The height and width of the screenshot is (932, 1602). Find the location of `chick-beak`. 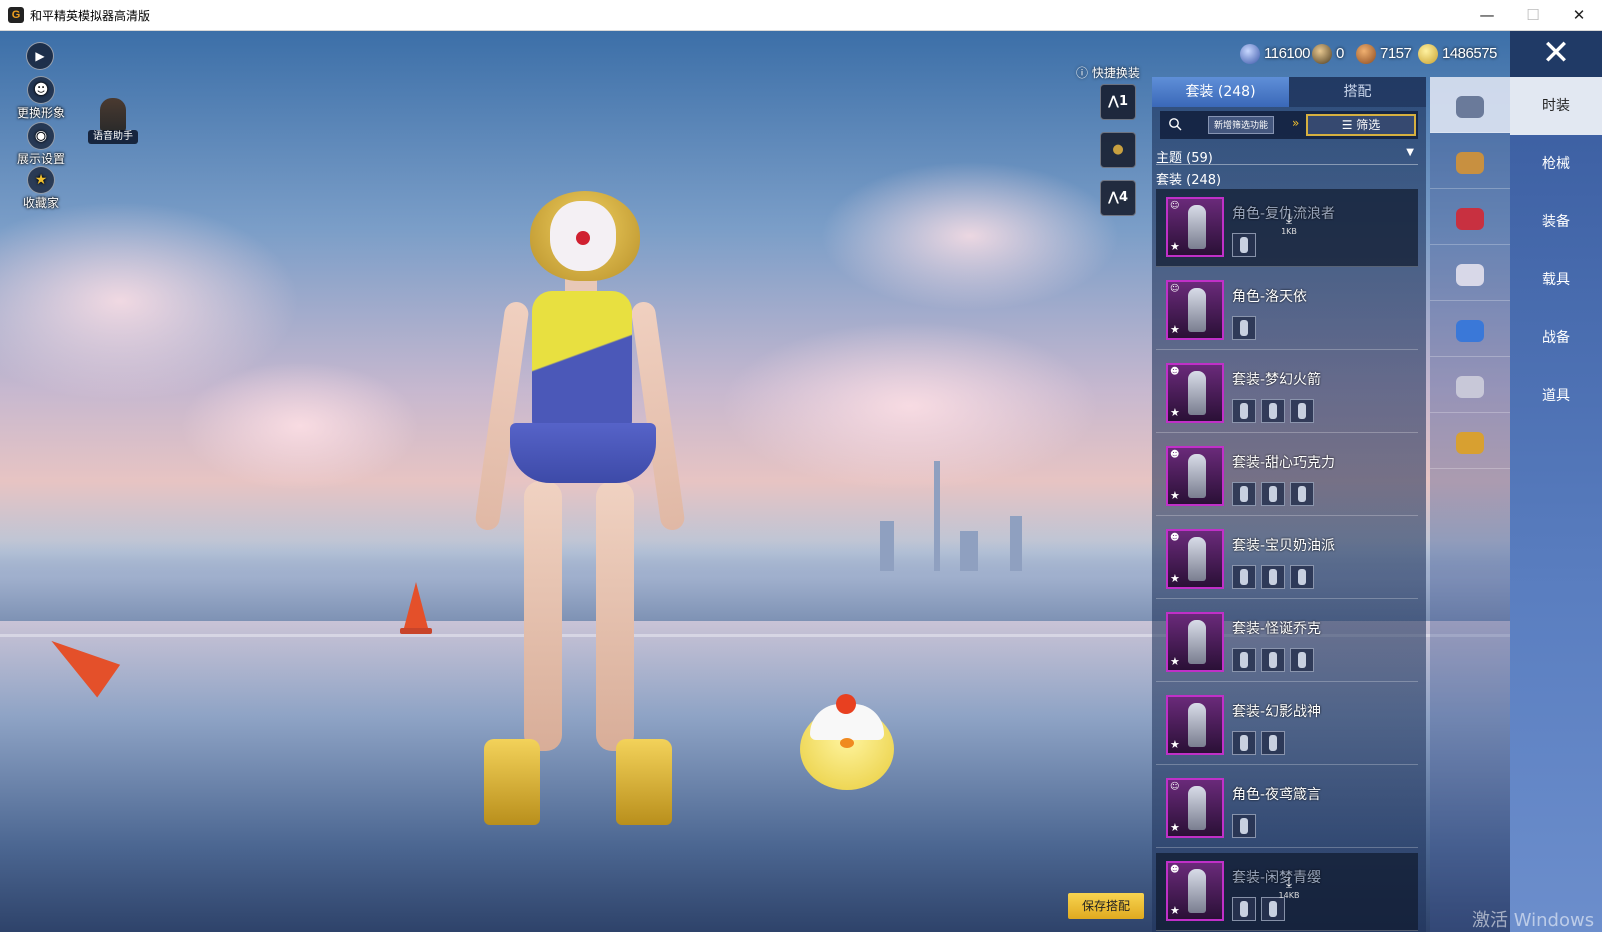

chick-beak is located at coordinates (847, 743).